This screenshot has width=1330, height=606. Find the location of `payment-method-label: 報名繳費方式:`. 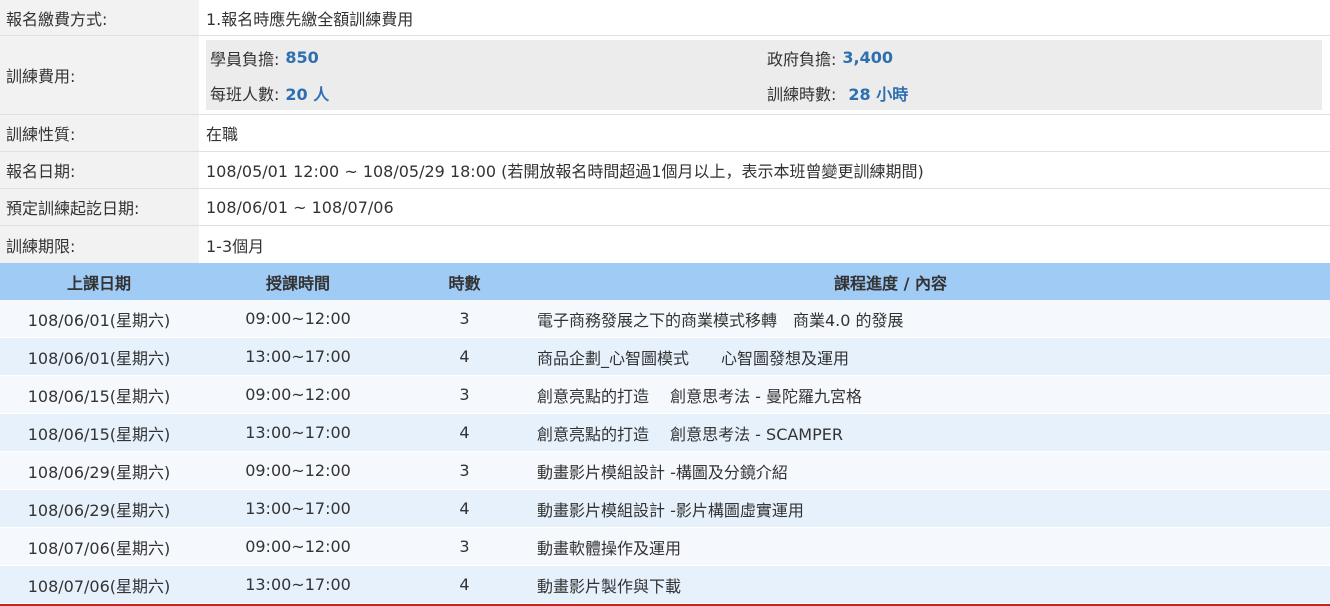

payment-method-label: 報名繳費方式: is located at coordinates (99, 17).